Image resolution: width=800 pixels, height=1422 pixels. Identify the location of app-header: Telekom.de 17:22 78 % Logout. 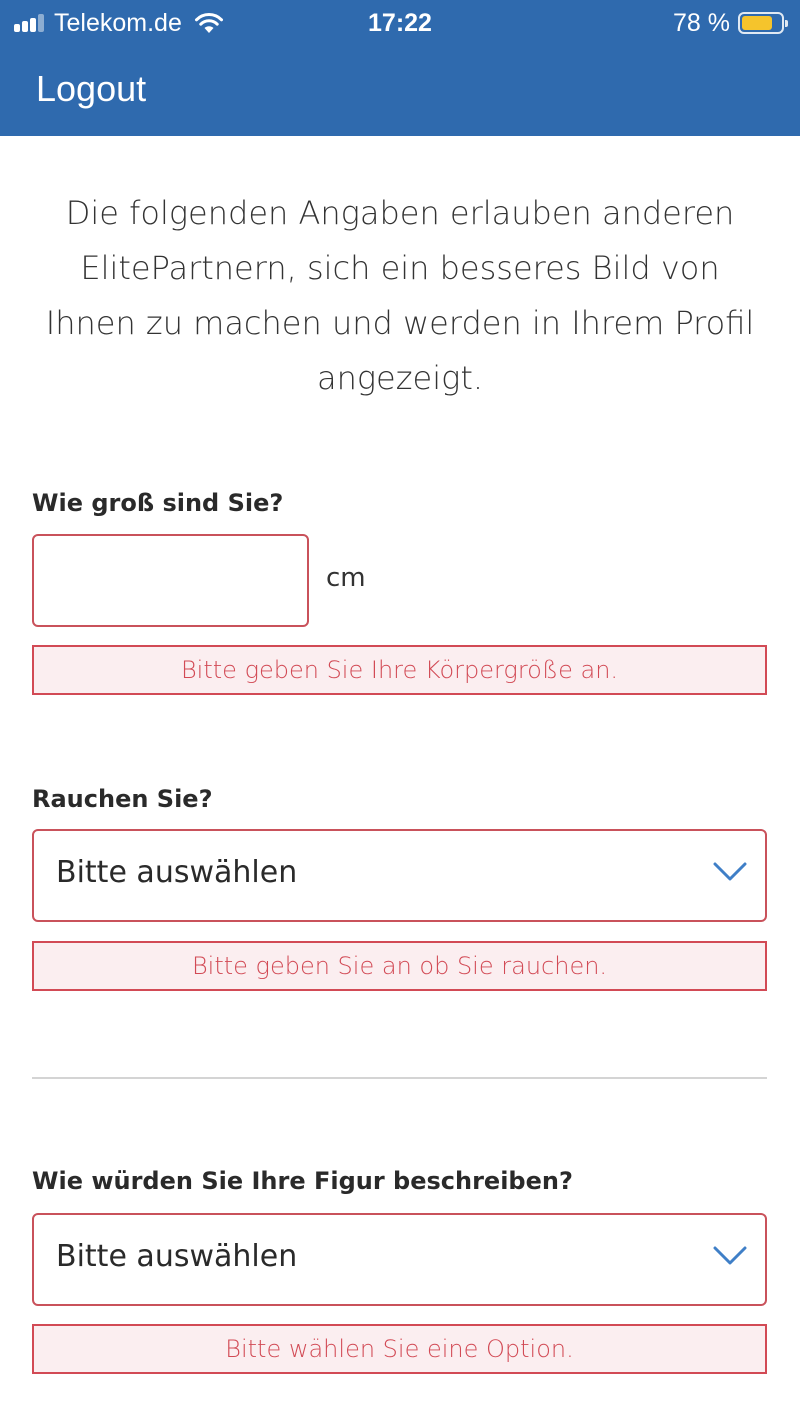
(400, 68).